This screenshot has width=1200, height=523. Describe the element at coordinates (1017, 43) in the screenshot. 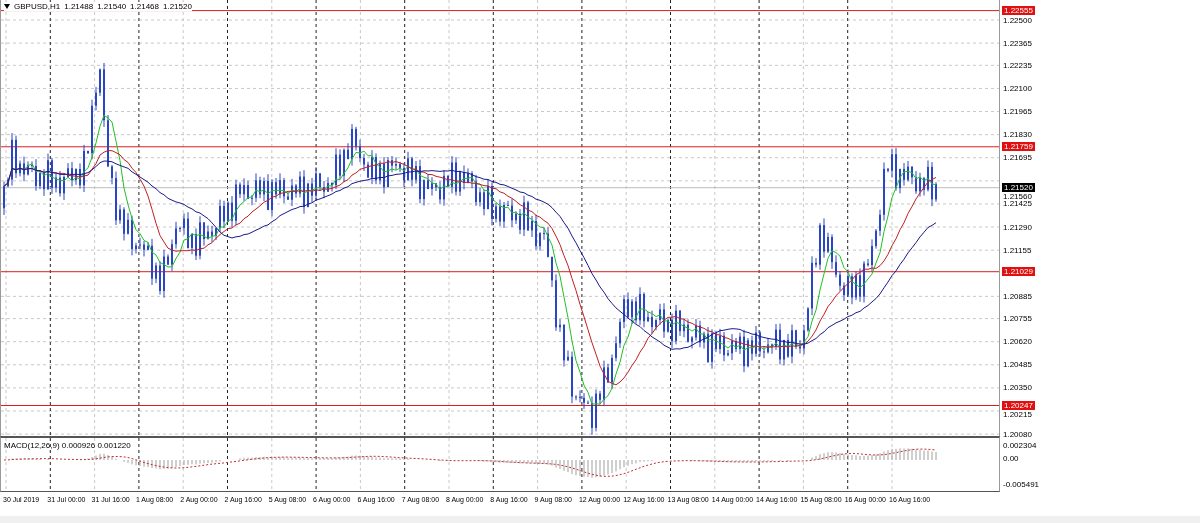

I see `price-tick-label: 1.22365` at that location.